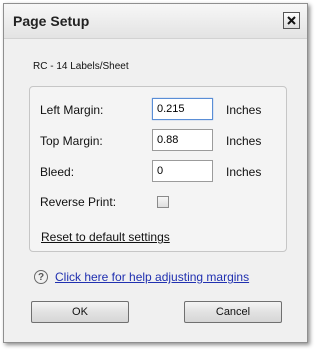 Image resolution: width=320 pixels, height=352 pixels. Describe the element at coordinates (244, 110) in the screenshot. I see `left-margin-unit: Inches` at that location.